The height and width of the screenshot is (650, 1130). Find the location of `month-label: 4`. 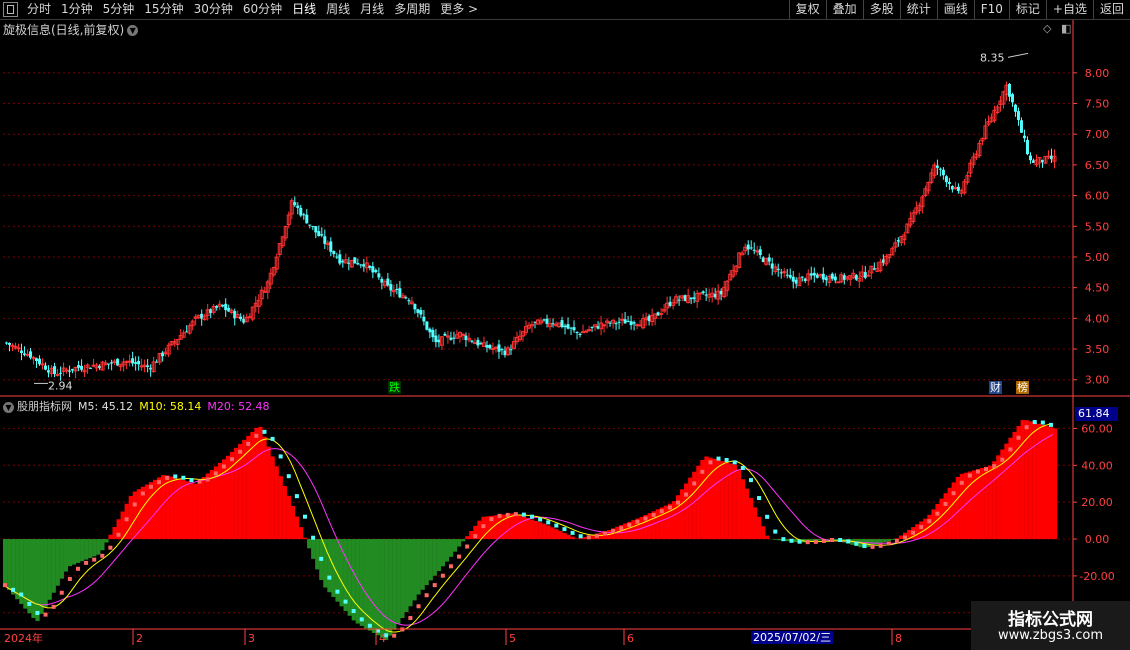

month-label: 4 is located at coordinates (382, 638).